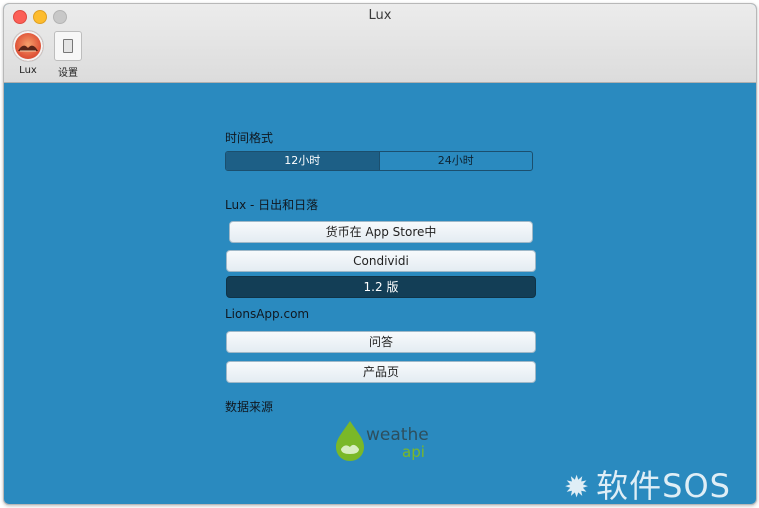  I want to click on window-title: Lux, so click(380, 15).